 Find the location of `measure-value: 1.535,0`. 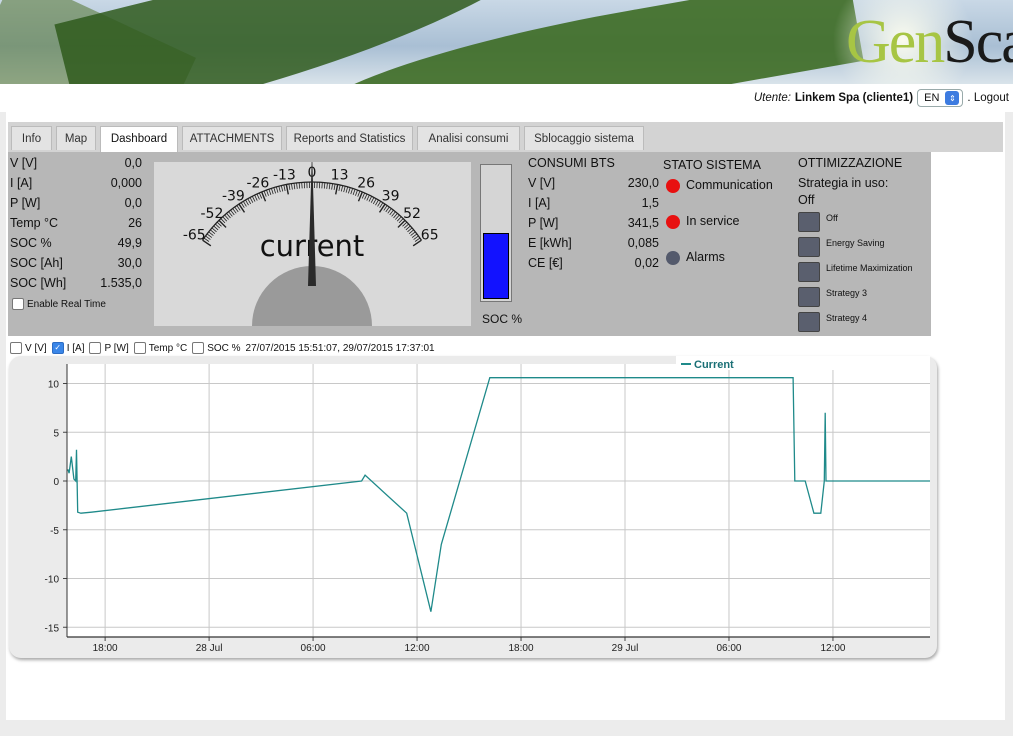

measure-value: 1.535,0 is located at coordinates (121, 283).